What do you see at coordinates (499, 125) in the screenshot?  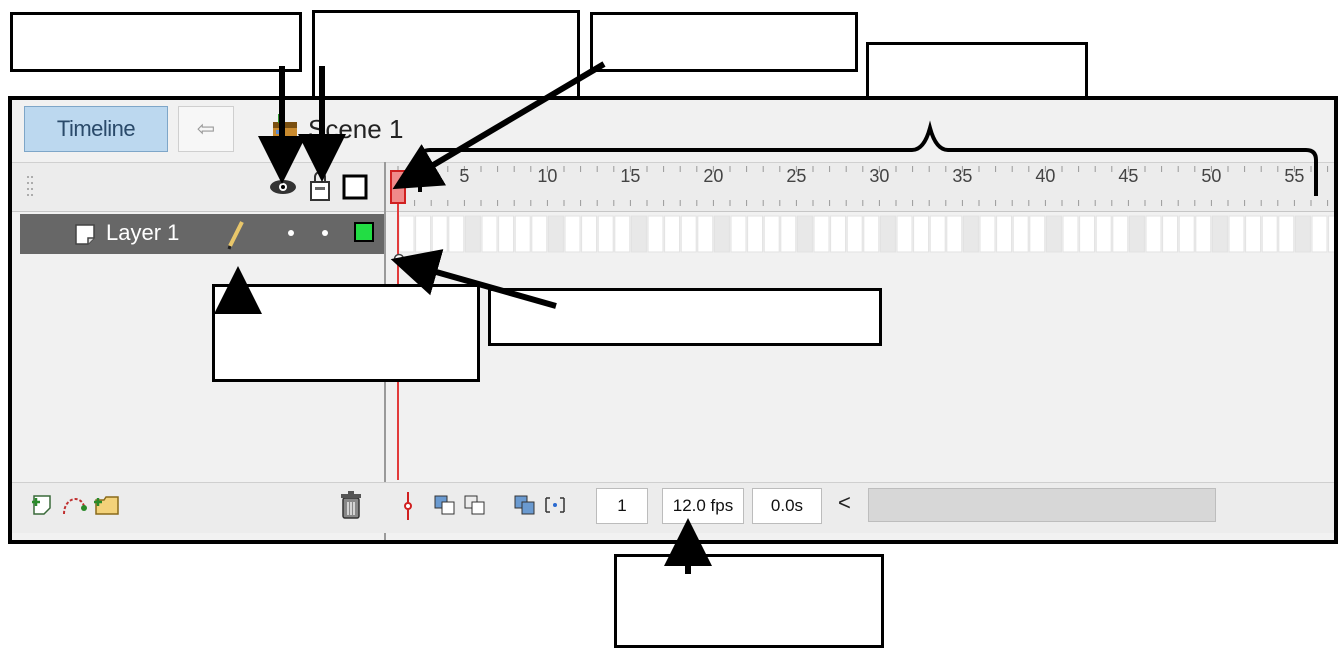 I see `arrow-to-playhead` at bounding box center [499, 125].